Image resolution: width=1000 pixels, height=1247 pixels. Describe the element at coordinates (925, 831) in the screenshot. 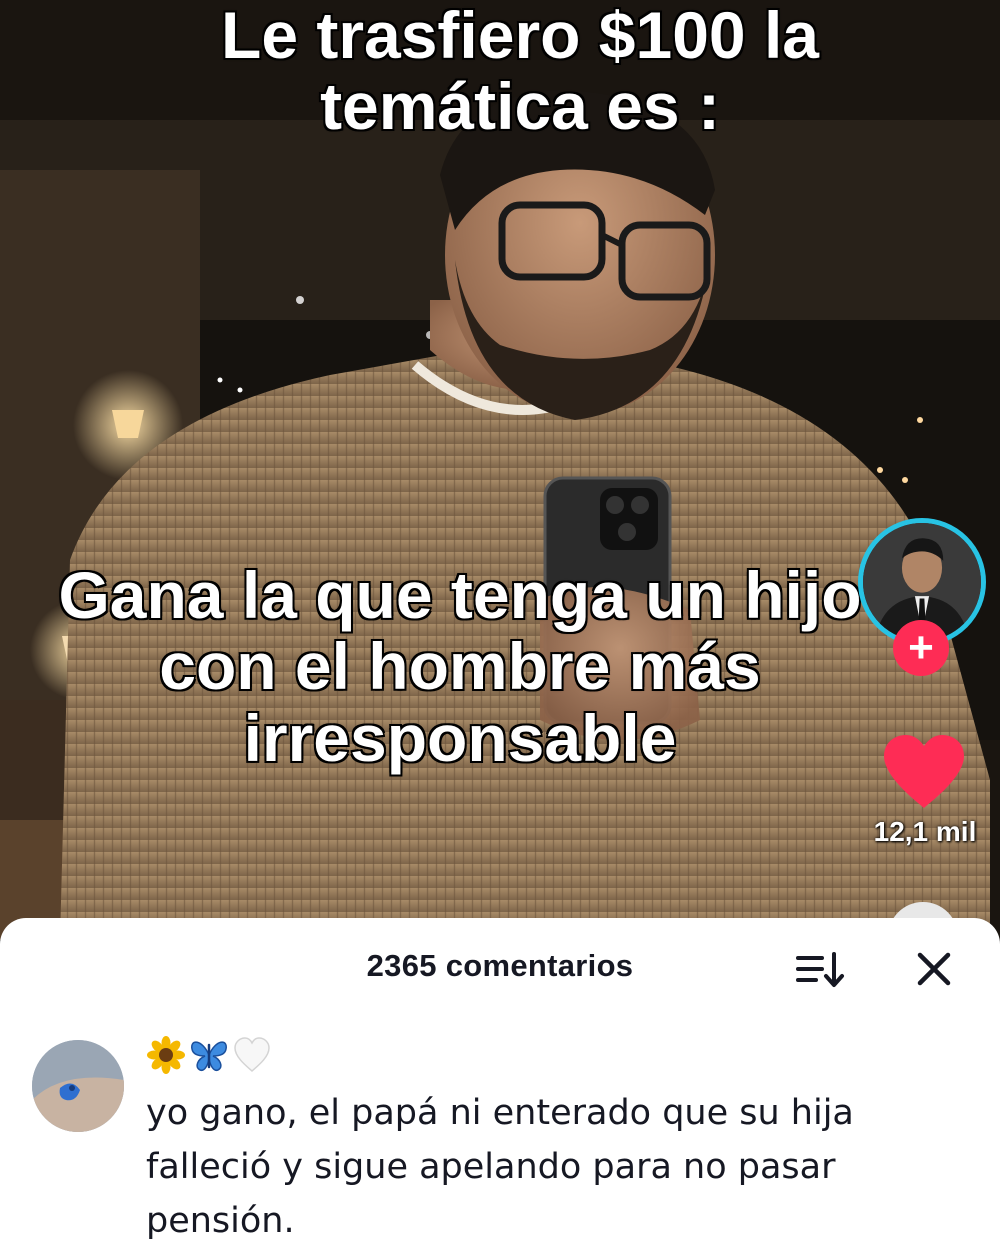

I see `like-count: 12,1 mil` at that location.